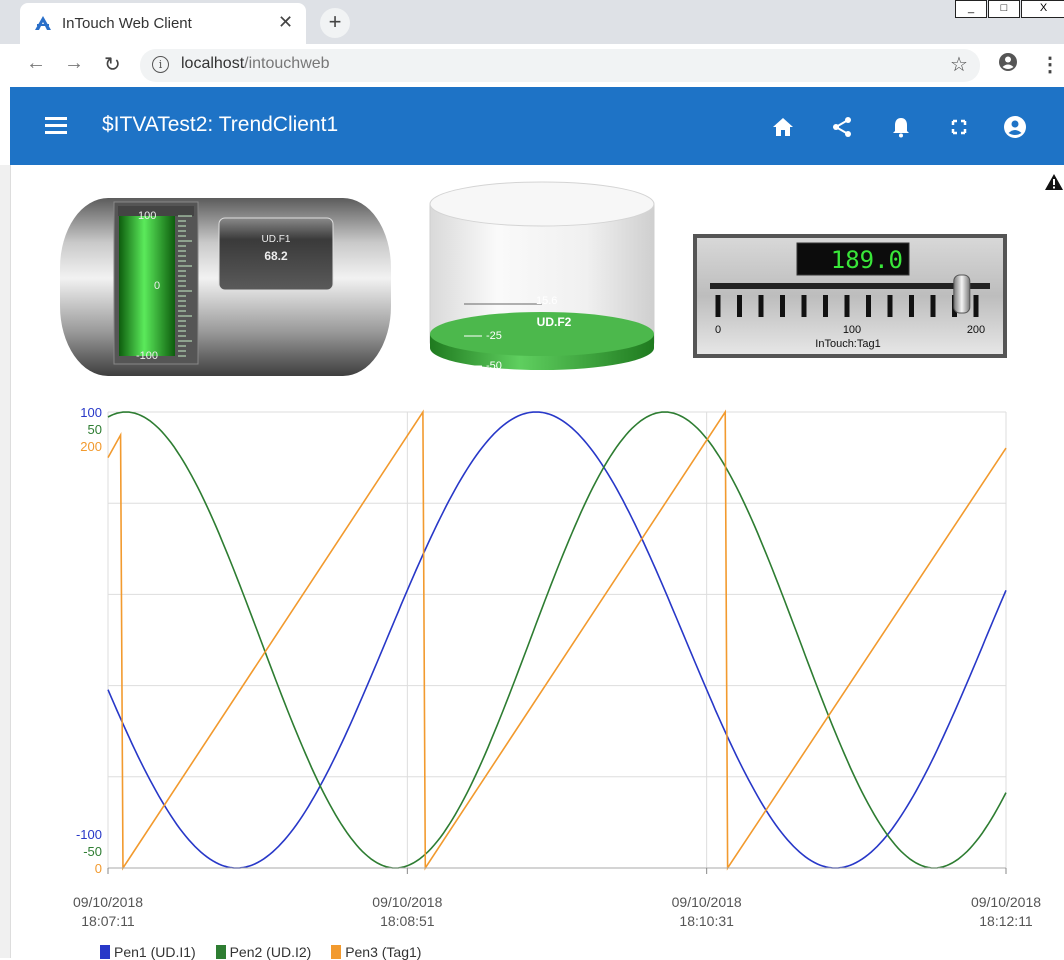 This screenshot has width=1064, height=960. What do you see at coordinates (5, 561) in the screenshot?
I see `page-left-edge` at bounding box center [5, 561].